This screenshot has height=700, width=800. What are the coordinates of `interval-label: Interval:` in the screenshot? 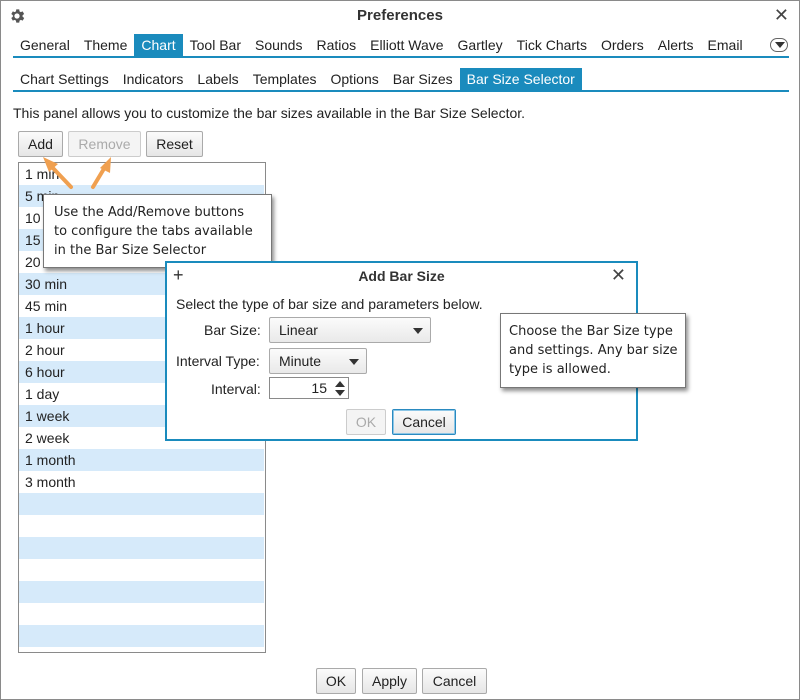 It's located at (236, 389).